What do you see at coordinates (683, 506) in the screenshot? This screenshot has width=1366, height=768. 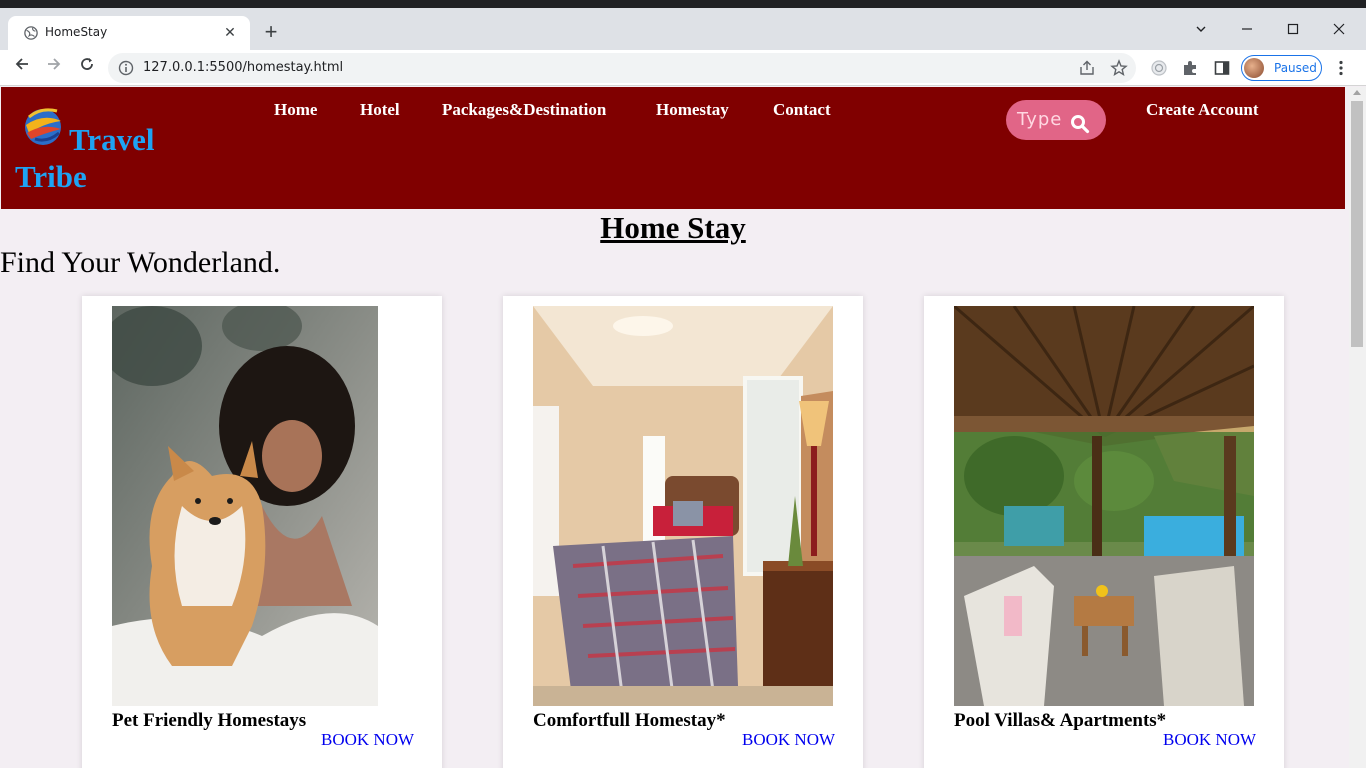 I see `bedroom-image` at bounding box center [683, 506].